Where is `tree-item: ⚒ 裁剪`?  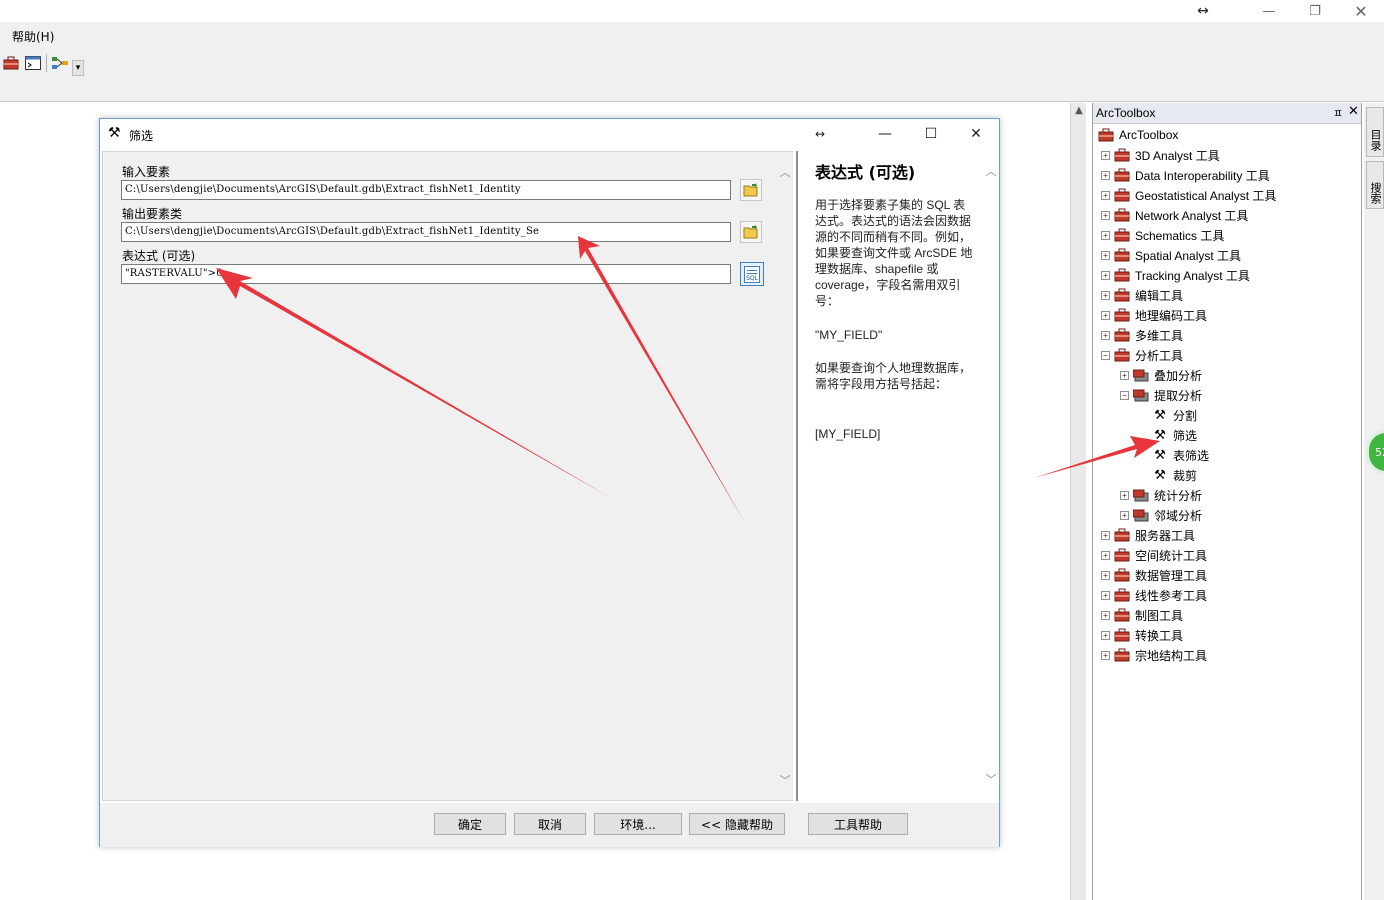
tree-item: ⚒ 裁剪 is located at coordinates (1168, 475).